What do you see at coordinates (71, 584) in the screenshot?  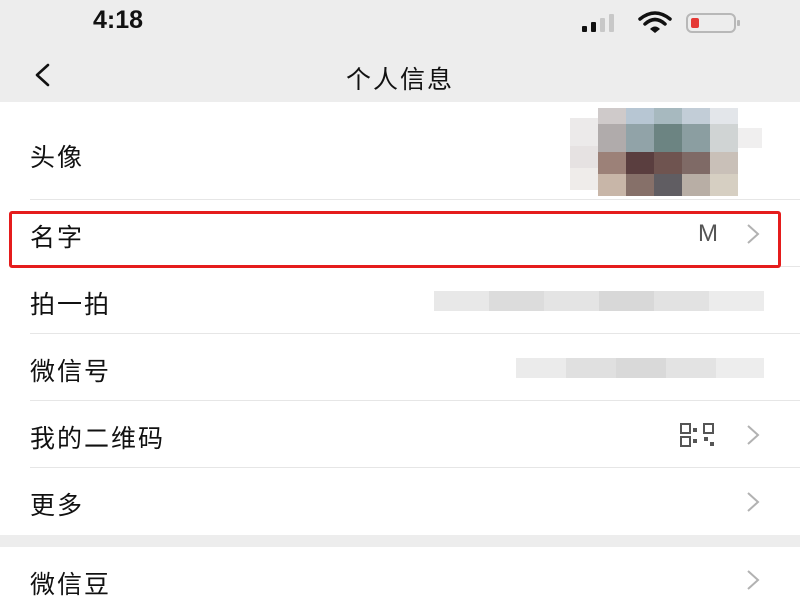 I see `row-label: 微信豆` at bounding box center [71, 584].